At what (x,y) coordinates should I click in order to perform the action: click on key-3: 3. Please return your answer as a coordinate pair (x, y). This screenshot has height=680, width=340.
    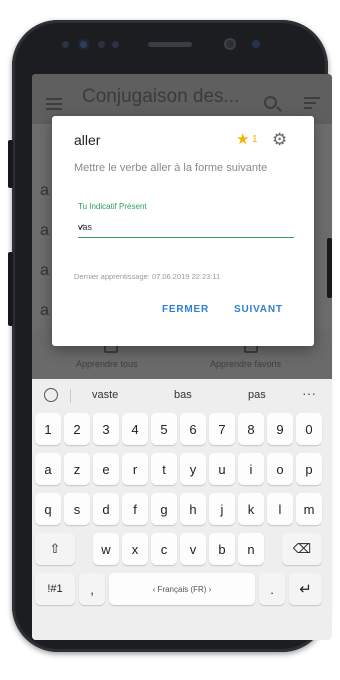
    Looking at the image, I should click on (106, 429).